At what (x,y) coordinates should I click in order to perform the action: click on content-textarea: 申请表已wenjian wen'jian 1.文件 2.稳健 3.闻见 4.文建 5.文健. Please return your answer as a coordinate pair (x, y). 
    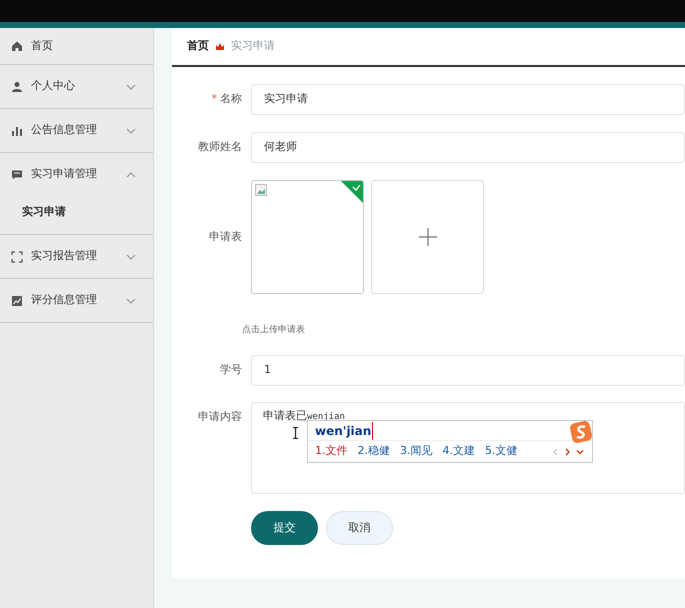
    Looking at the image, I should click on (468, 448).